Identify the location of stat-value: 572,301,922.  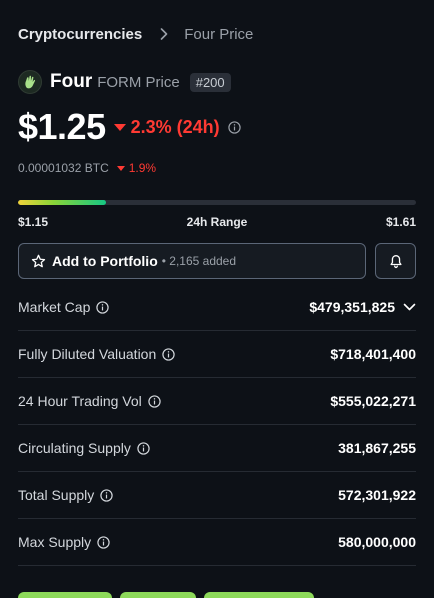
(377, 495).